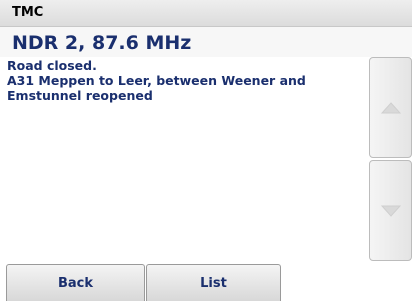 Image resolution: width=412 pixels, height=303 pixels. I want to click on list-button: List, so click(213, 282).